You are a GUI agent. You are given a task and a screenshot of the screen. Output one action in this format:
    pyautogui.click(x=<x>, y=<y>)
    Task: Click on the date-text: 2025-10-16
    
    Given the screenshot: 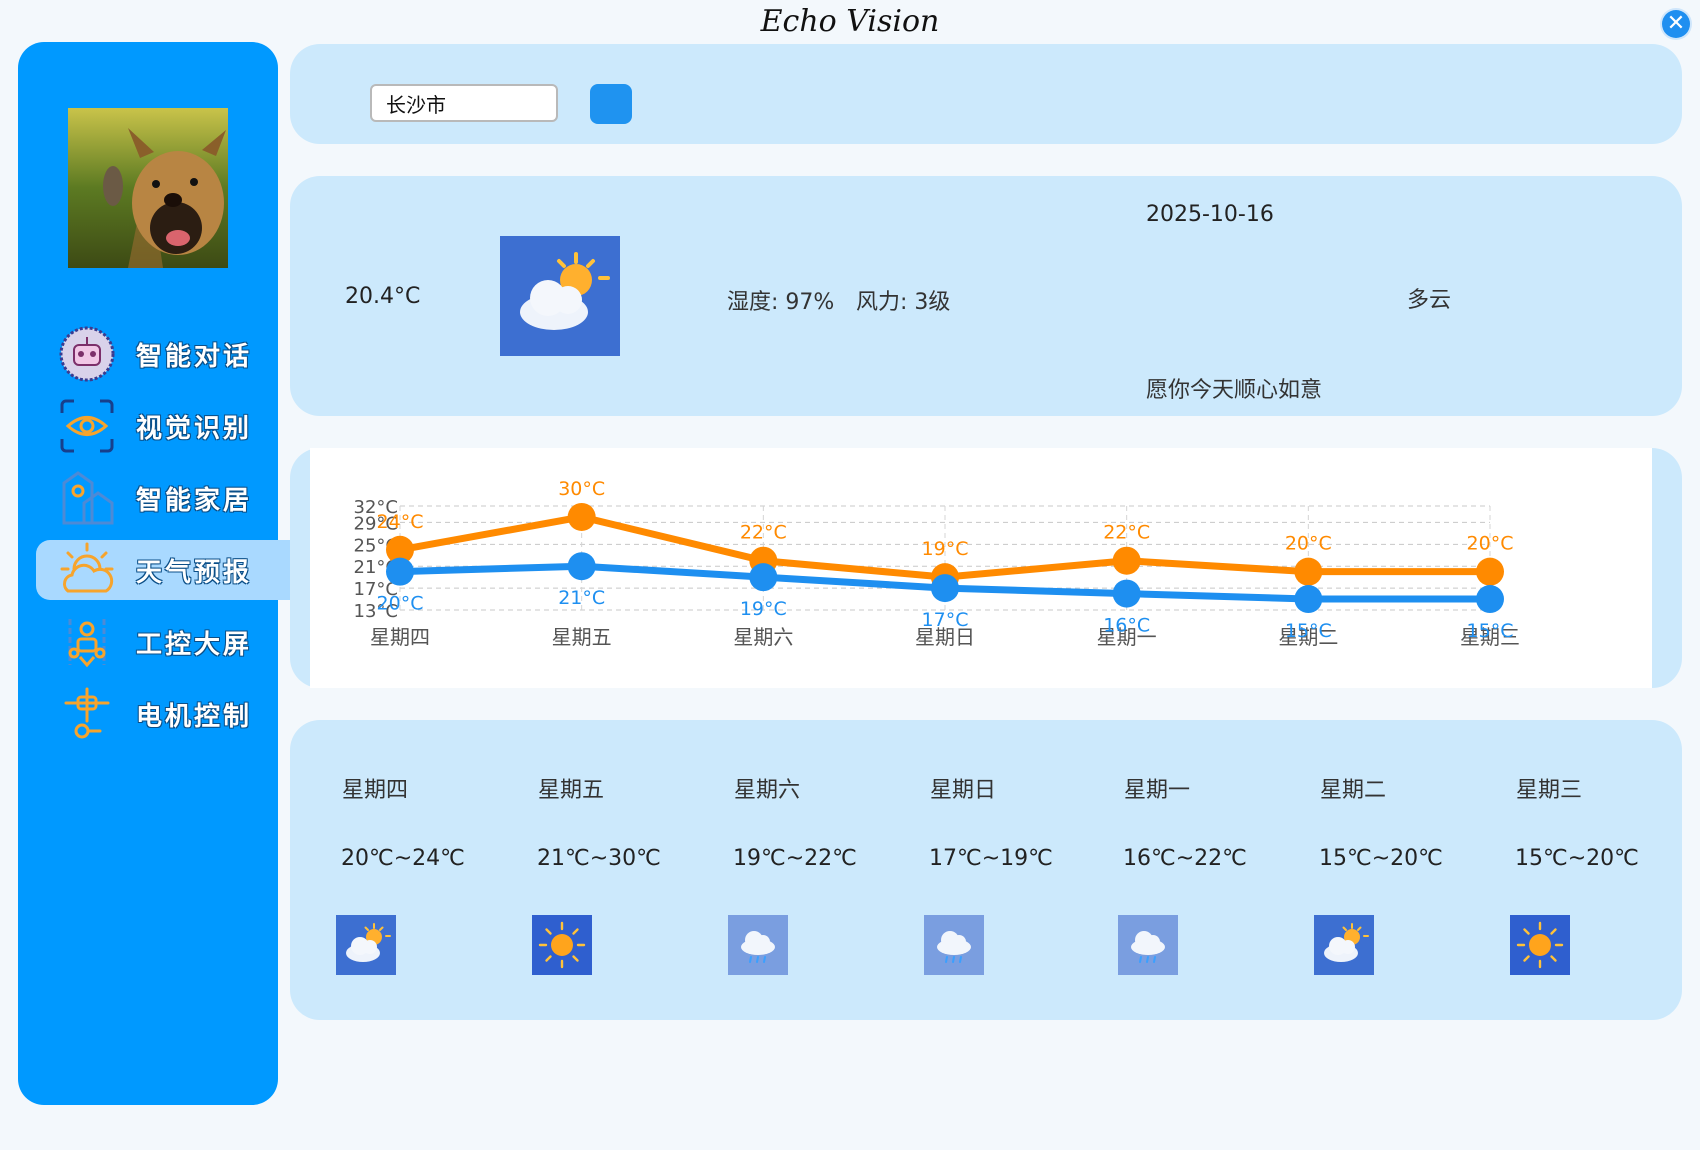 What is the action you would take?
    pyautogui.click(x=1210, y=214)
    